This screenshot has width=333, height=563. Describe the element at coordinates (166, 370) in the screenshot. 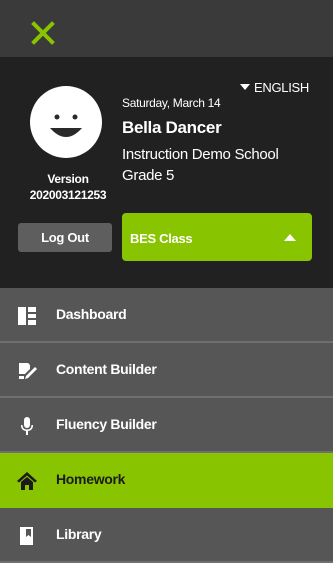

I see `nav-item-content-builder: Content Builder` at that location.